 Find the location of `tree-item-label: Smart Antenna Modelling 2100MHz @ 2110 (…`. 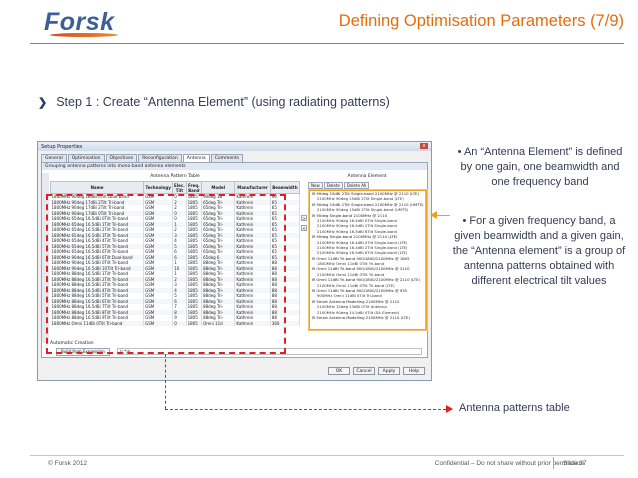

tree-item-label: Smart Antenna Modelling 2100MHz @ 2110 (… is located at coordinates (363, 317).